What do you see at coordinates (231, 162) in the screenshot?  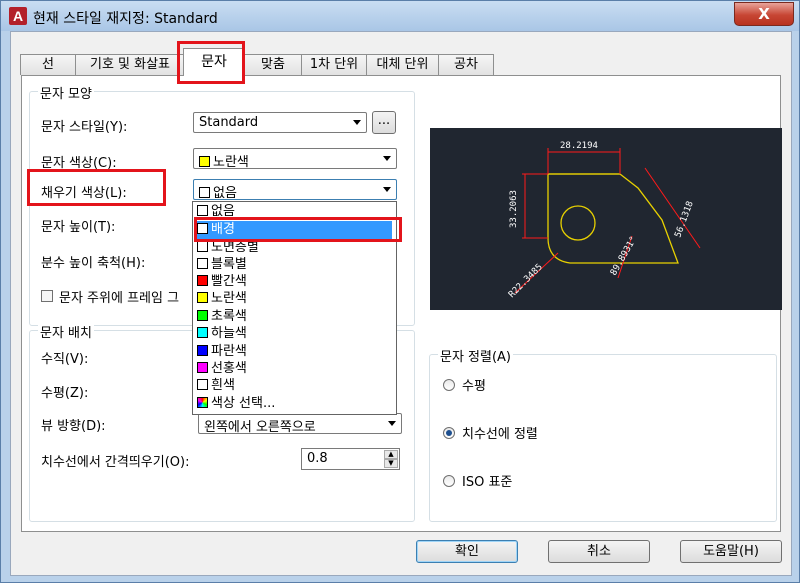 I see `text-color-value: 노란색` at bounding box center [231, 162].